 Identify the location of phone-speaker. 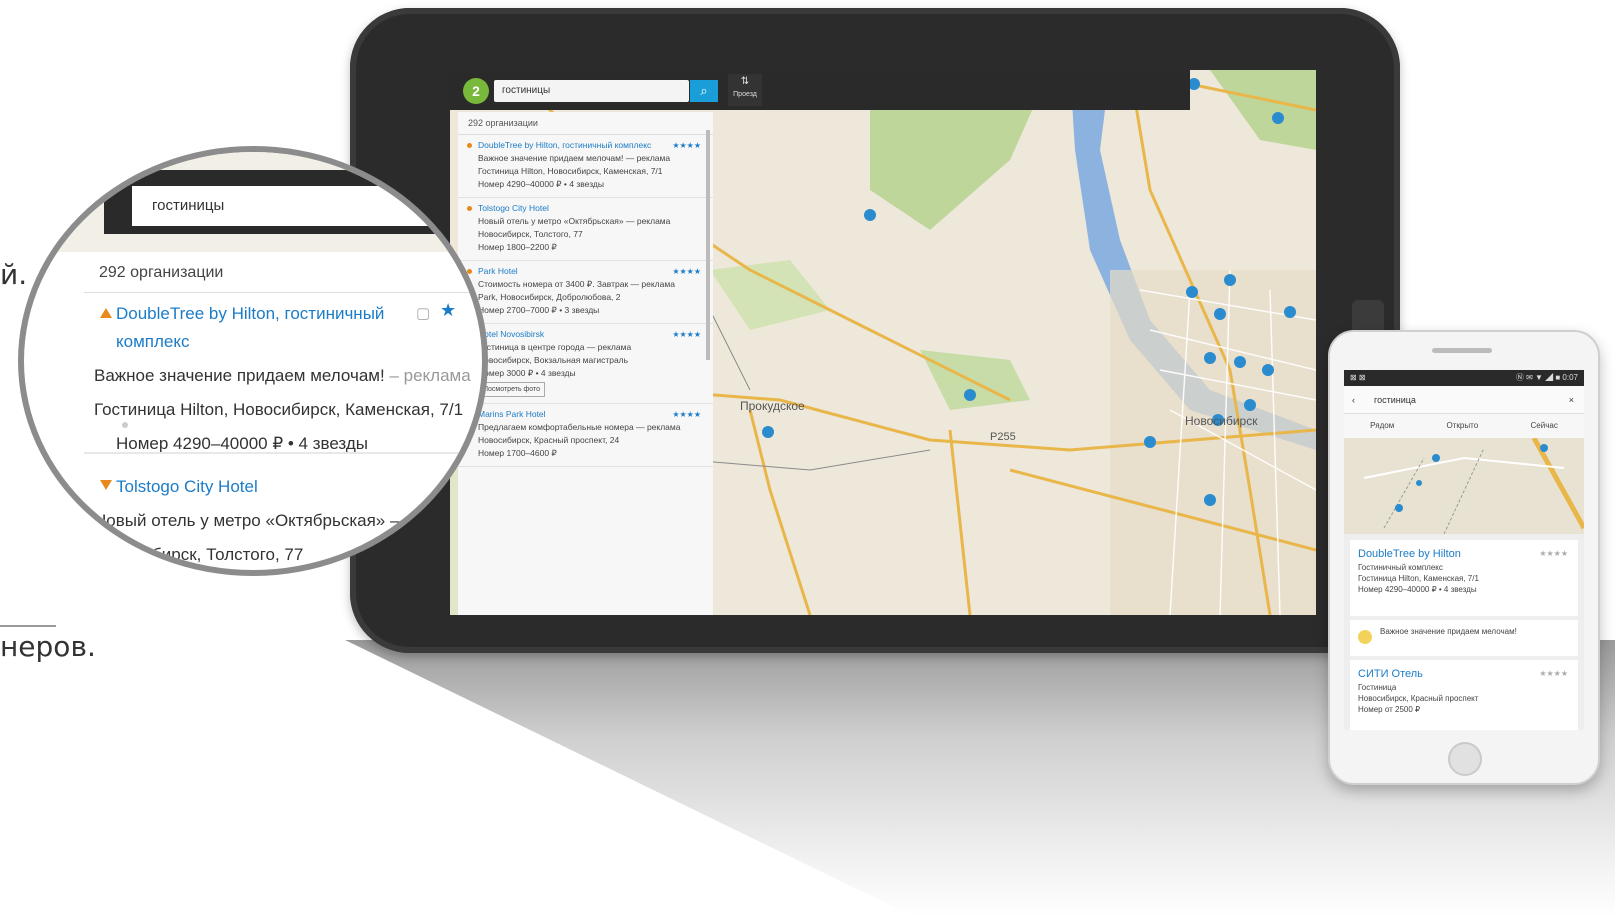
(1462, 350).